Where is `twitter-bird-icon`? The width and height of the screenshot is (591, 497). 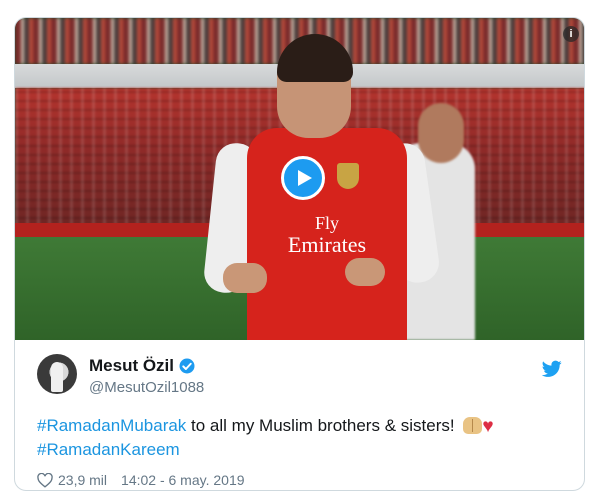 twitter-bird-icon is located at coordinates (552, 369).